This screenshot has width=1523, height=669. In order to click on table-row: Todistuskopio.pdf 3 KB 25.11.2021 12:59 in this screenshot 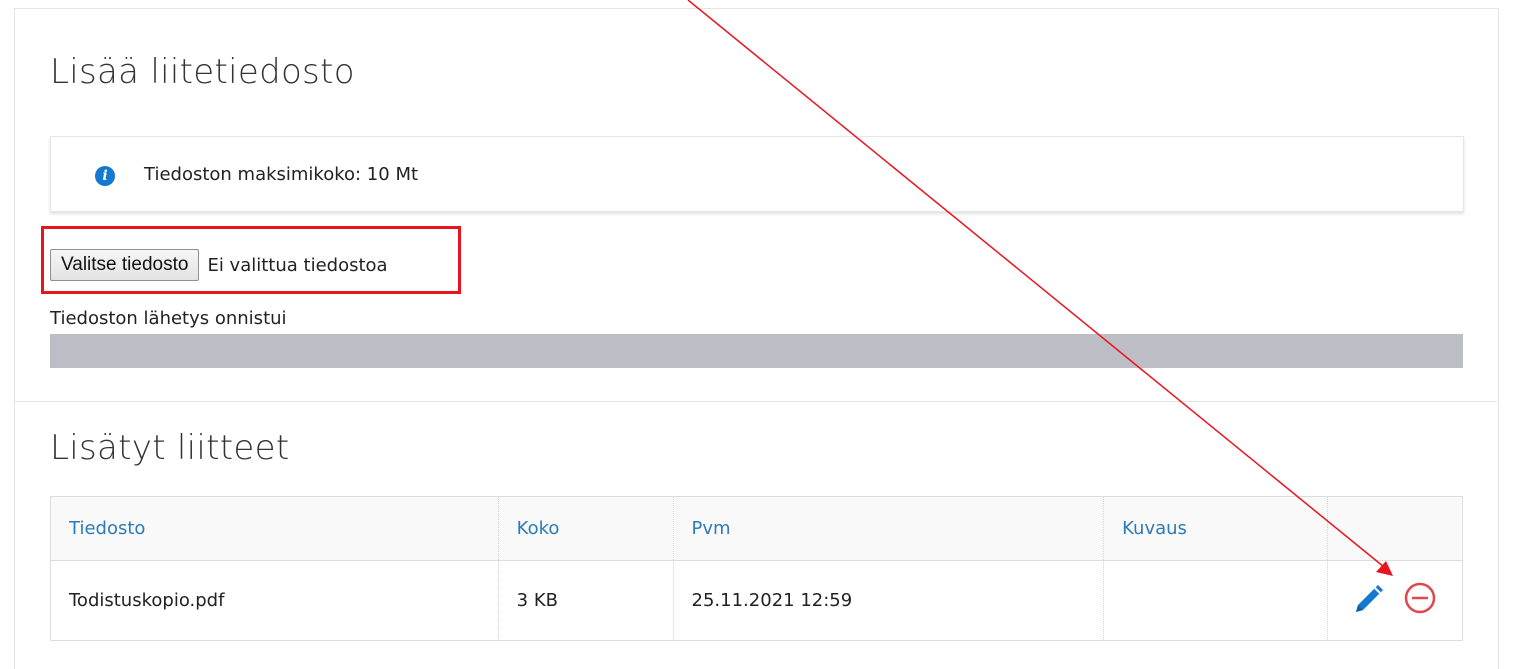, I will do `click(757, 600)`.